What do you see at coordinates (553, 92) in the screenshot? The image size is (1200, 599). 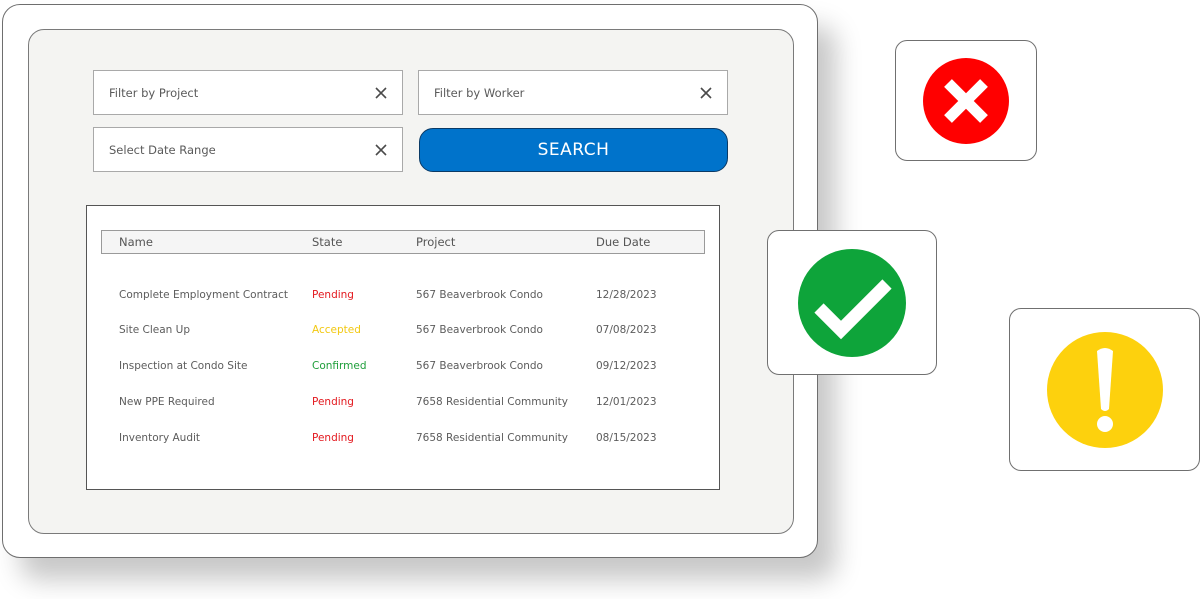 I see `worker-filter-input` at bounding box center [553, 92].